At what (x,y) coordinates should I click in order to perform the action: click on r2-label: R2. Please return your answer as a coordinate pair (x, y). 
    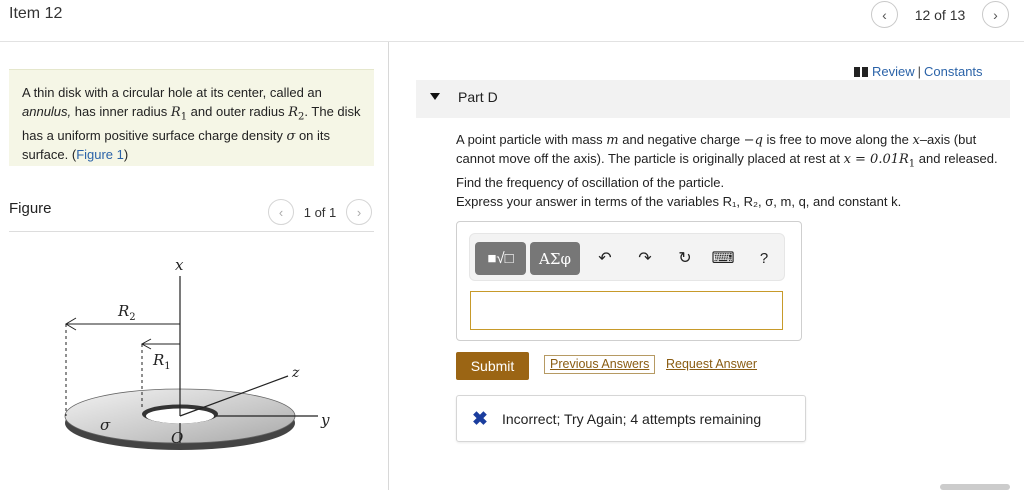
    Looking at the image, I should click on (126, 312).